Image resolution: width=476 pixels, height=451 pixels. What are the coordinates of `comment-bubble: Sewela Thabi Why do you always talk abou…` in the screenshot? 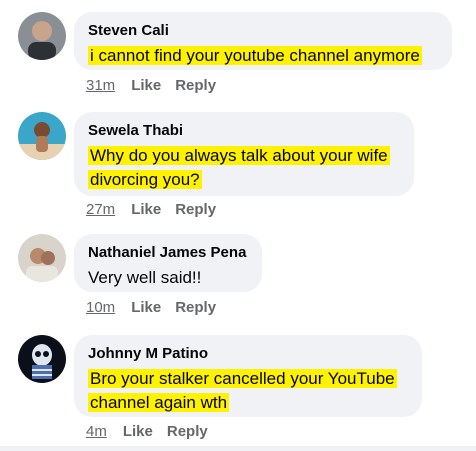 It's located at (244, 154).